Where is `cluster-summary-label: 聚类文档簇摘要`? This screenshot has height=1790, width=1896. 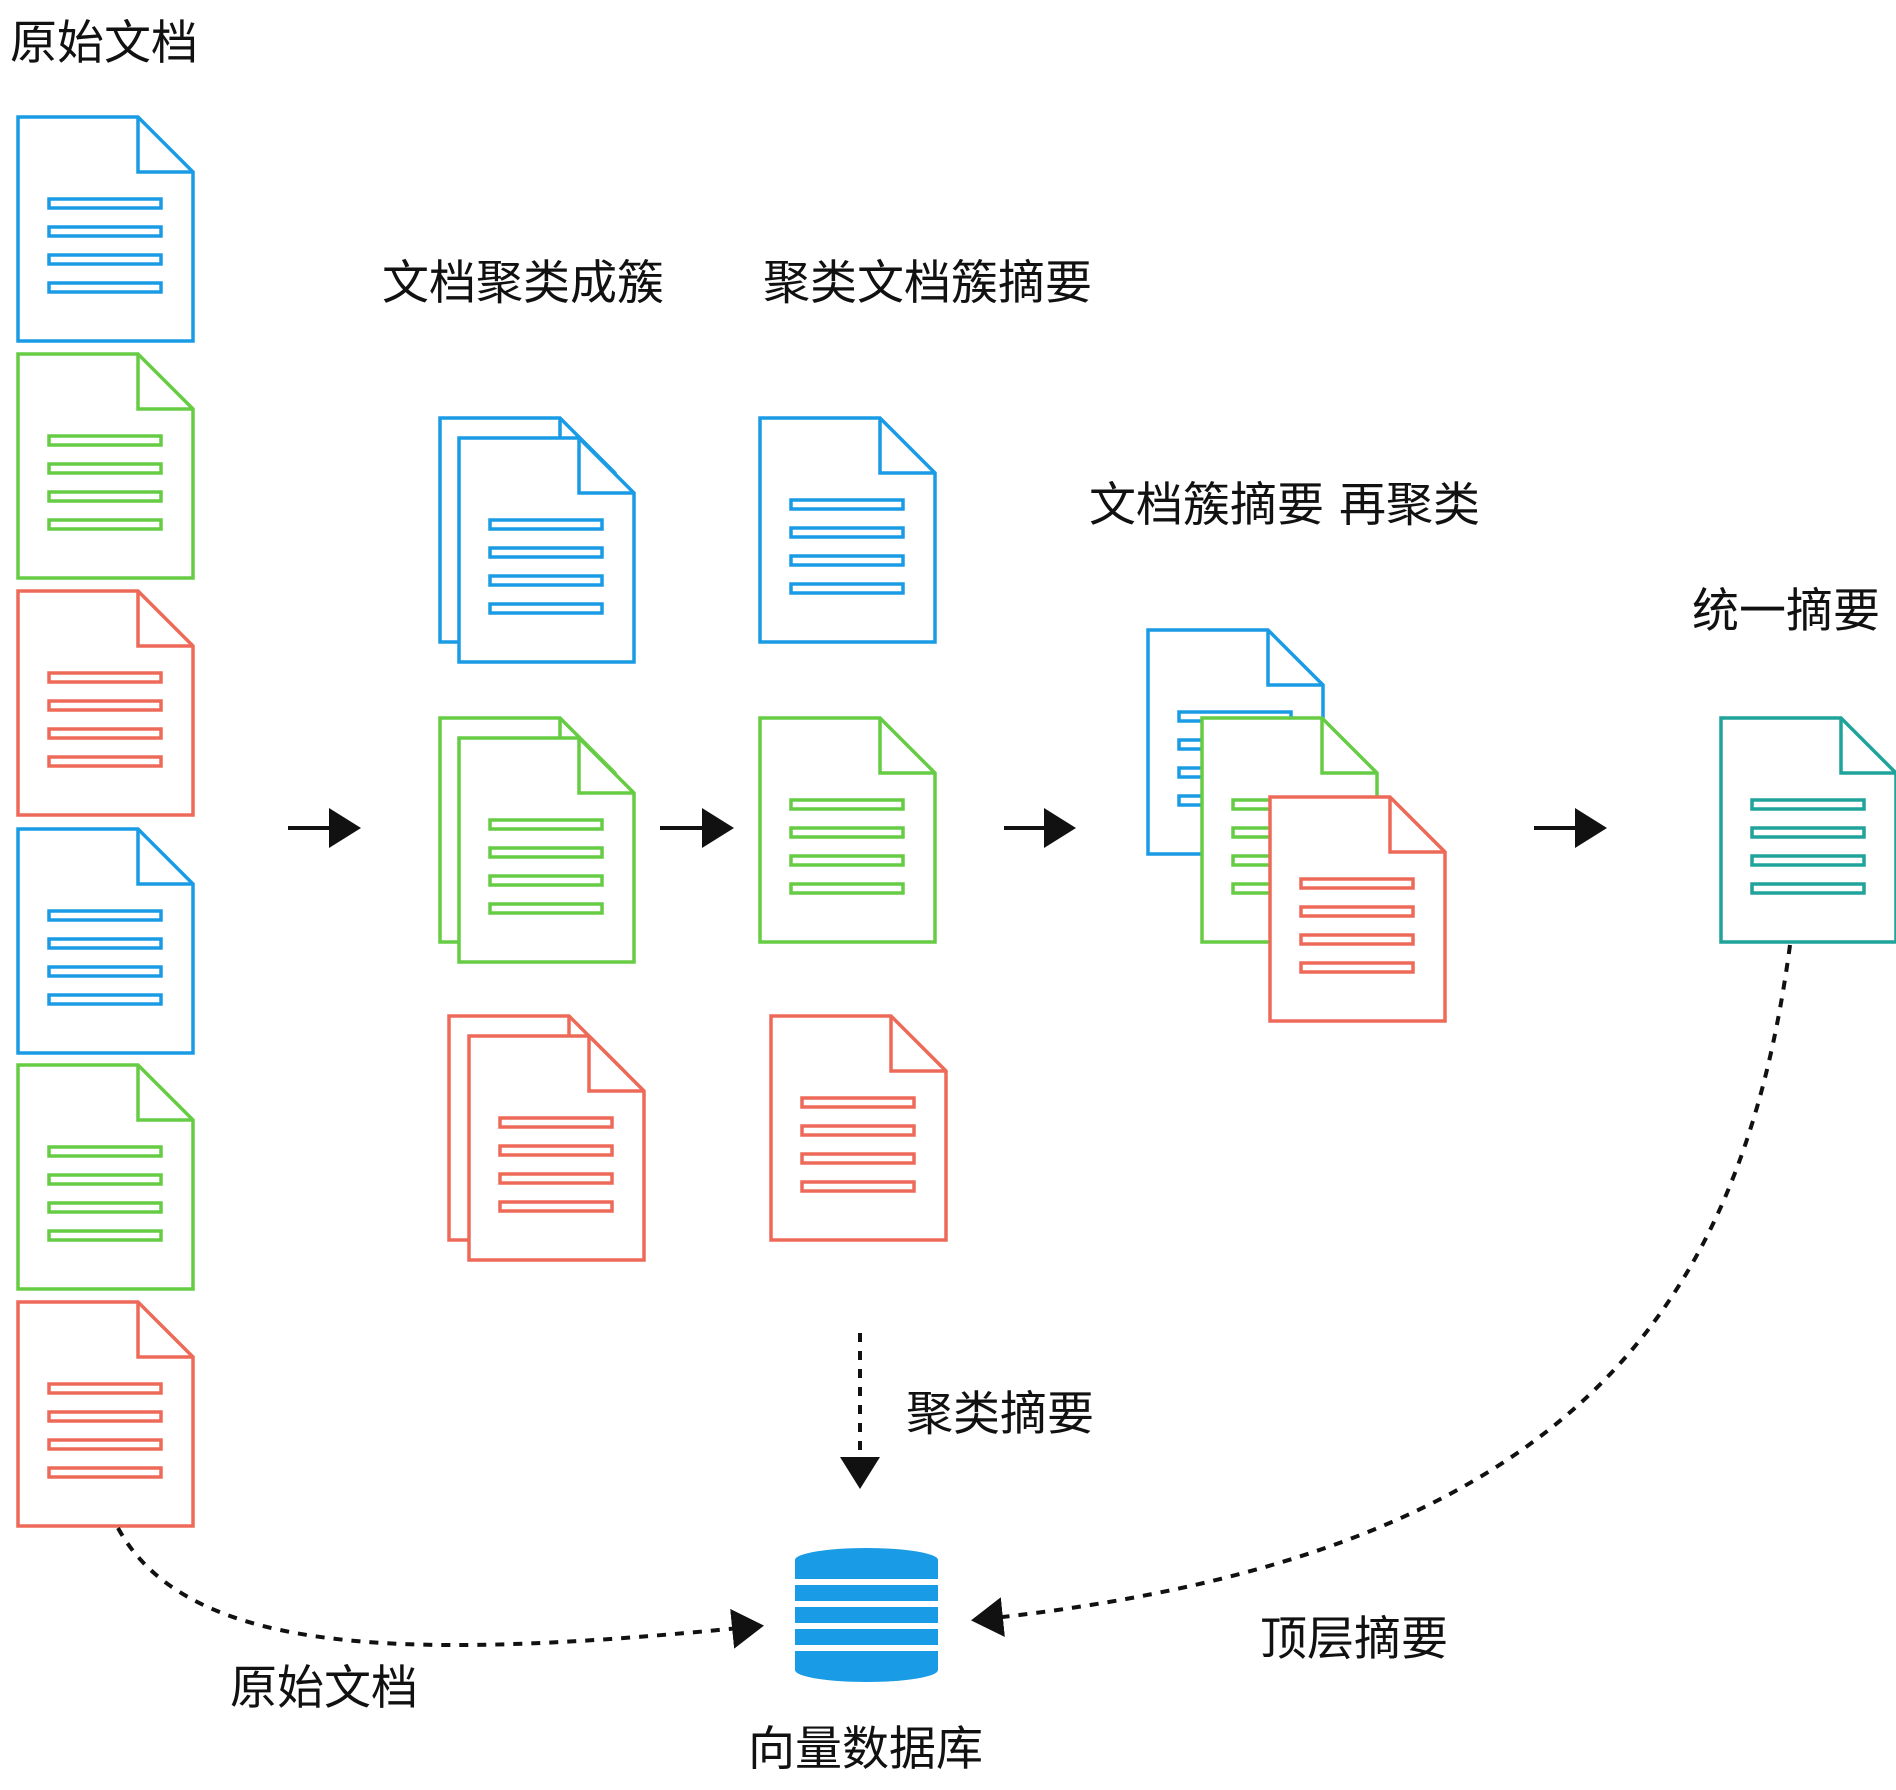 cluster-summary-label: 聚类文档簇摘要 is located at coordinates (927, 283).